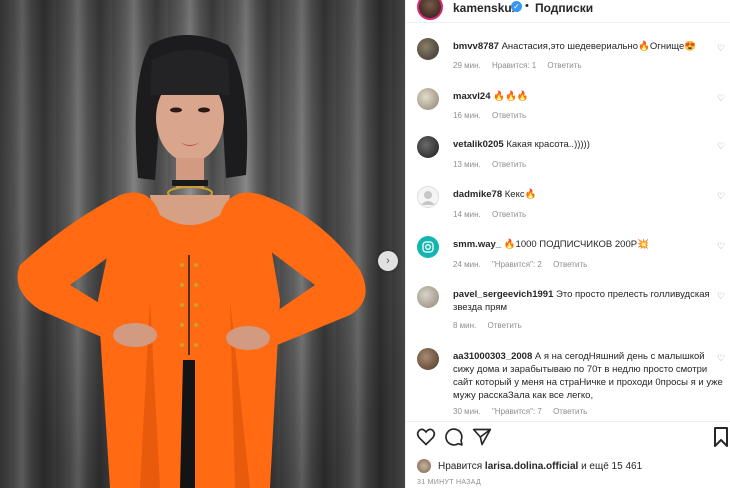  What do you see at coordinates (599, 46) in the screenshot?
I see `comment-text: Анастасия,это шедевериально🔥Огнище😍` at bounding box center [599, 46].